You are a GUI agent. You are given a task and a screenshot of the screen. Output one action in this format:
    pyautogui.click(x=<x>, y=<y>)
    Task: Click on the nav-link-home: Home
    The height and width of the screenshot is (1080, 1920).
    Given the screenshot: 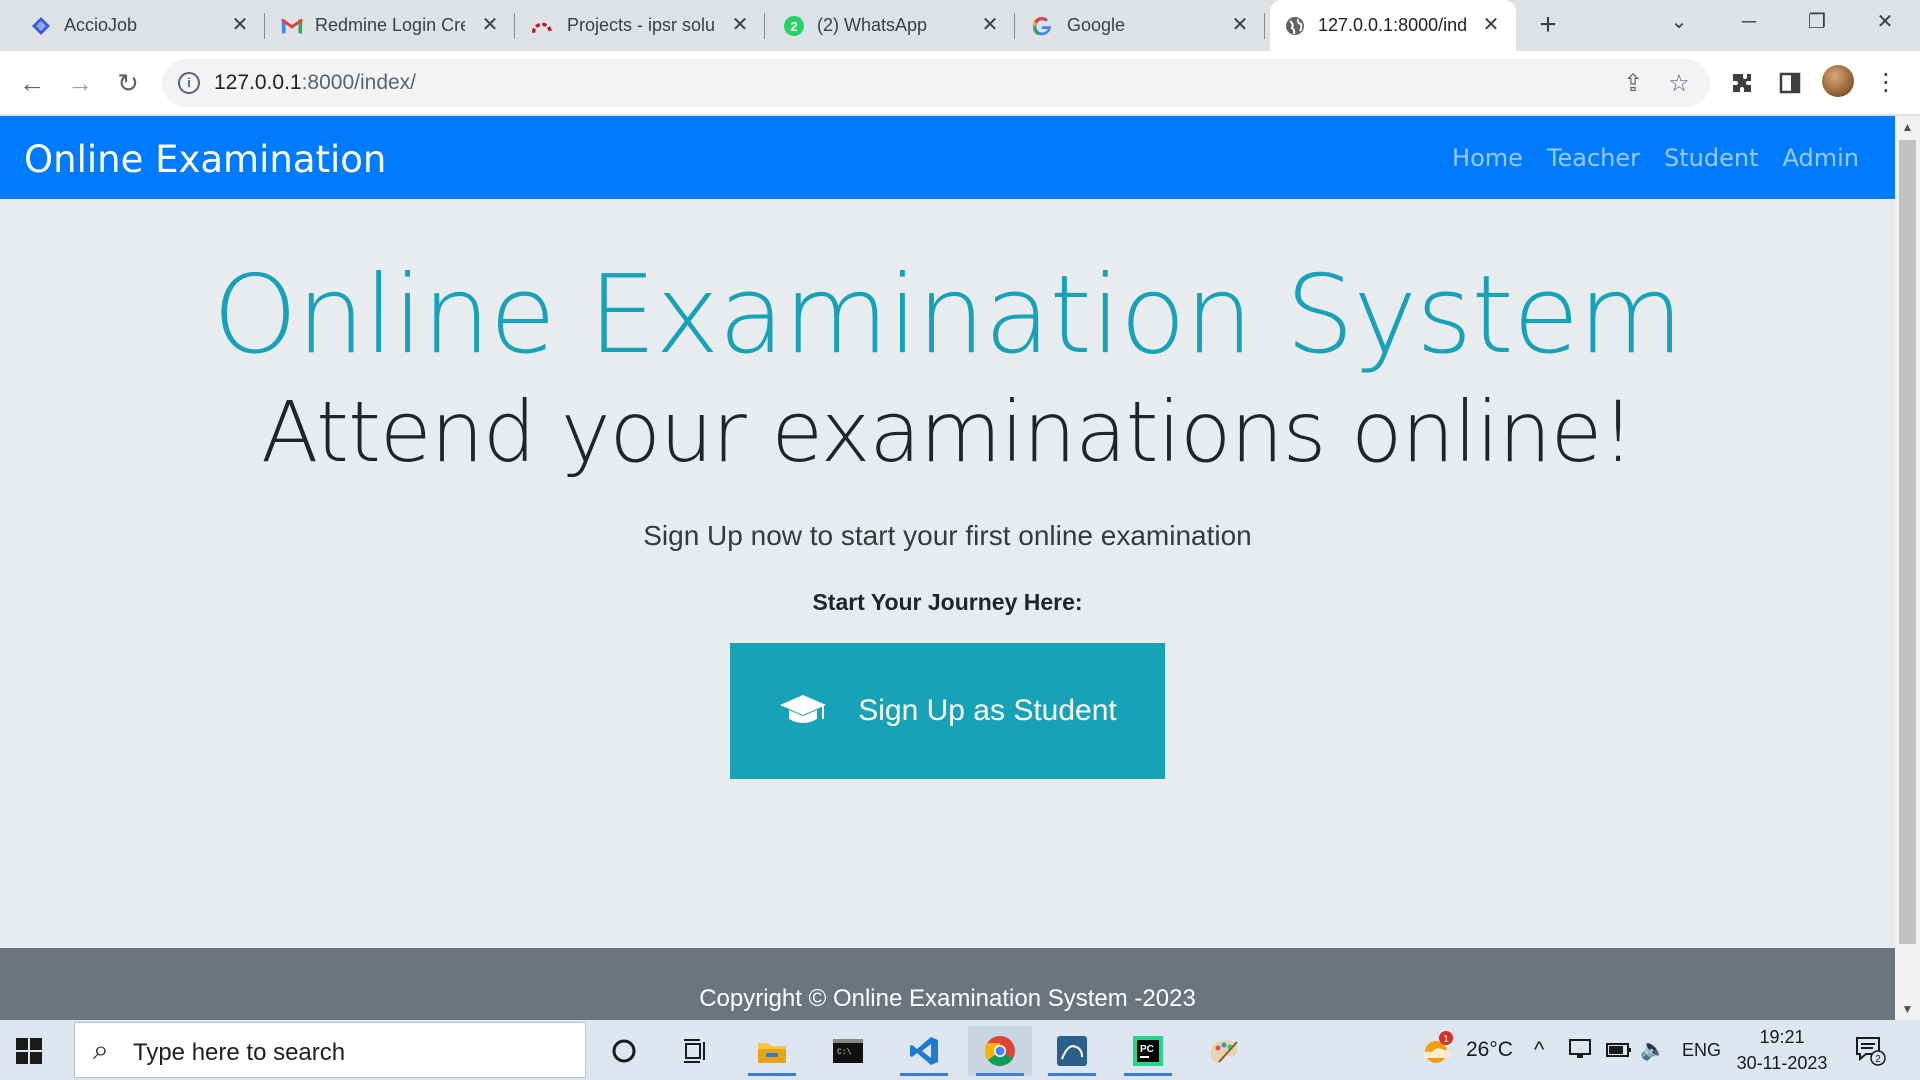 What is the action you would take?
    pyautogui.click(x=1487, y=158)
    